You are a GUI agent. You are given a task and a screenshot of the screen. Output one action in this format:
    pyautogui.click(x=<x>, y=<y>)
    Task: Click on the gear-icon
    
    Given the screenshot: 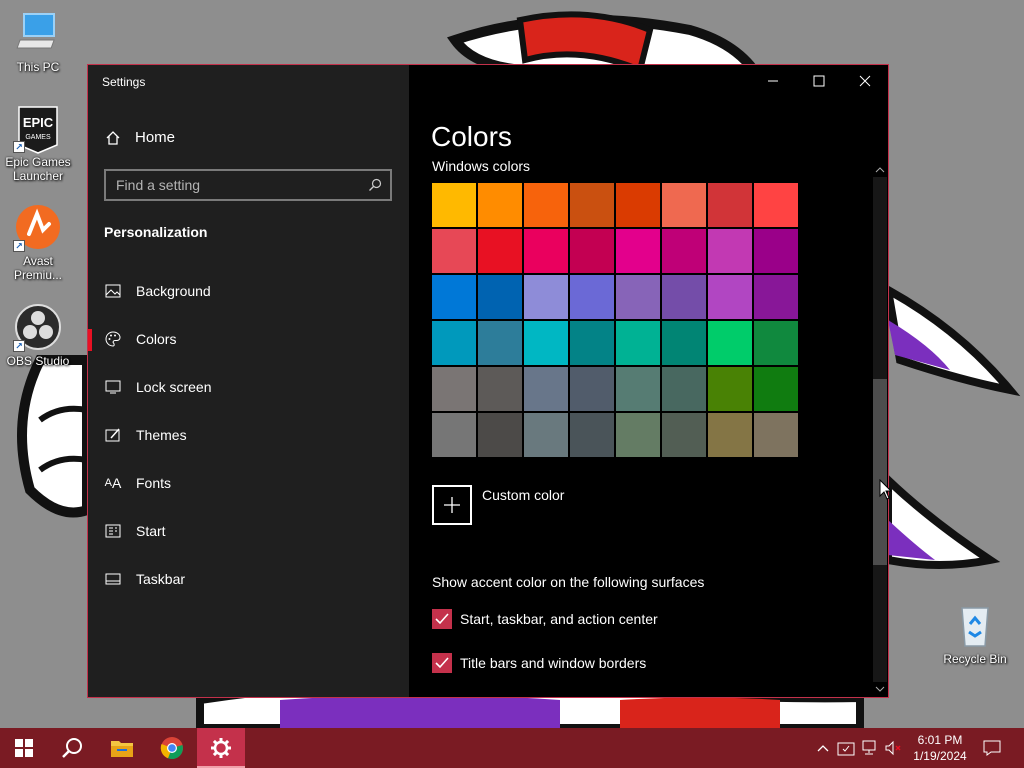 What is the action you would take?
    pyautogui.click(x=221, y=748)
    